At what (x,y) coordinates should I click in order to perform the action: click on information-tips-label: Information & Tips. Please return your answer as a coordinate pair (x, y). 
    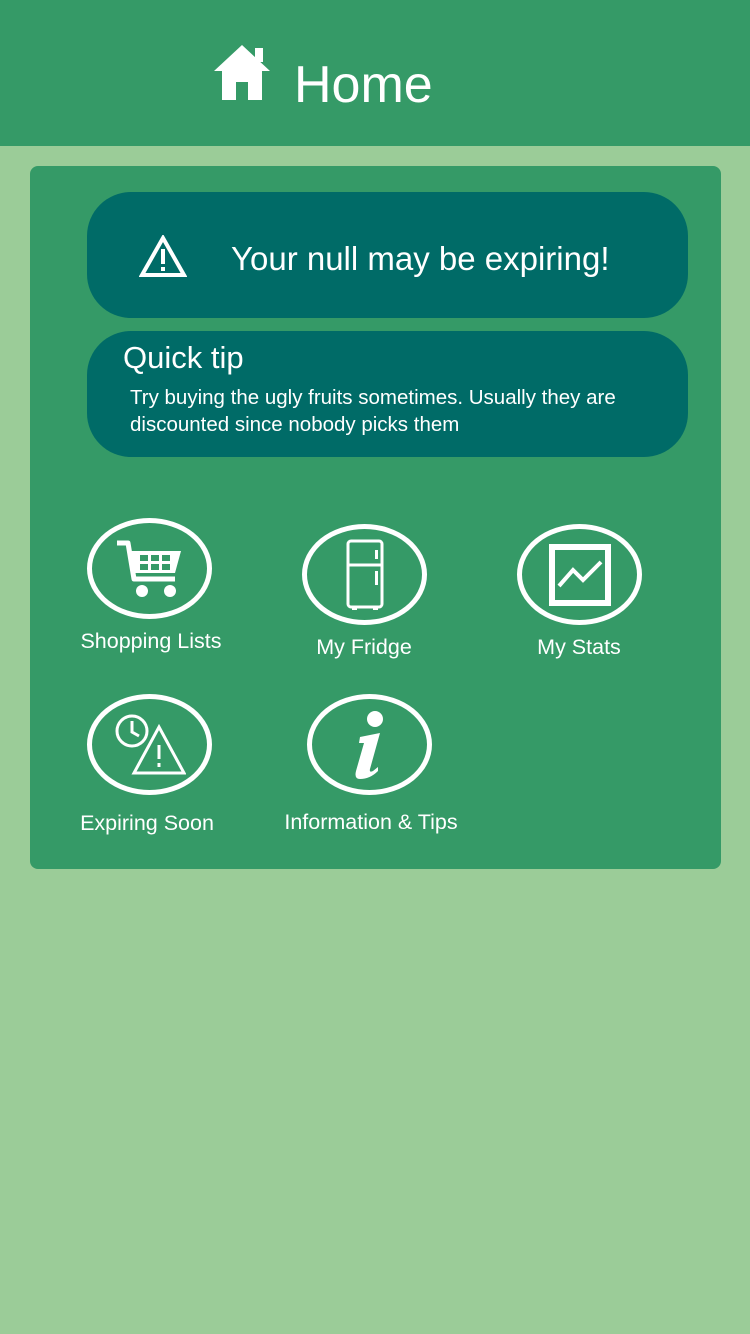
    Looking at the image, I should click on (371, 822).